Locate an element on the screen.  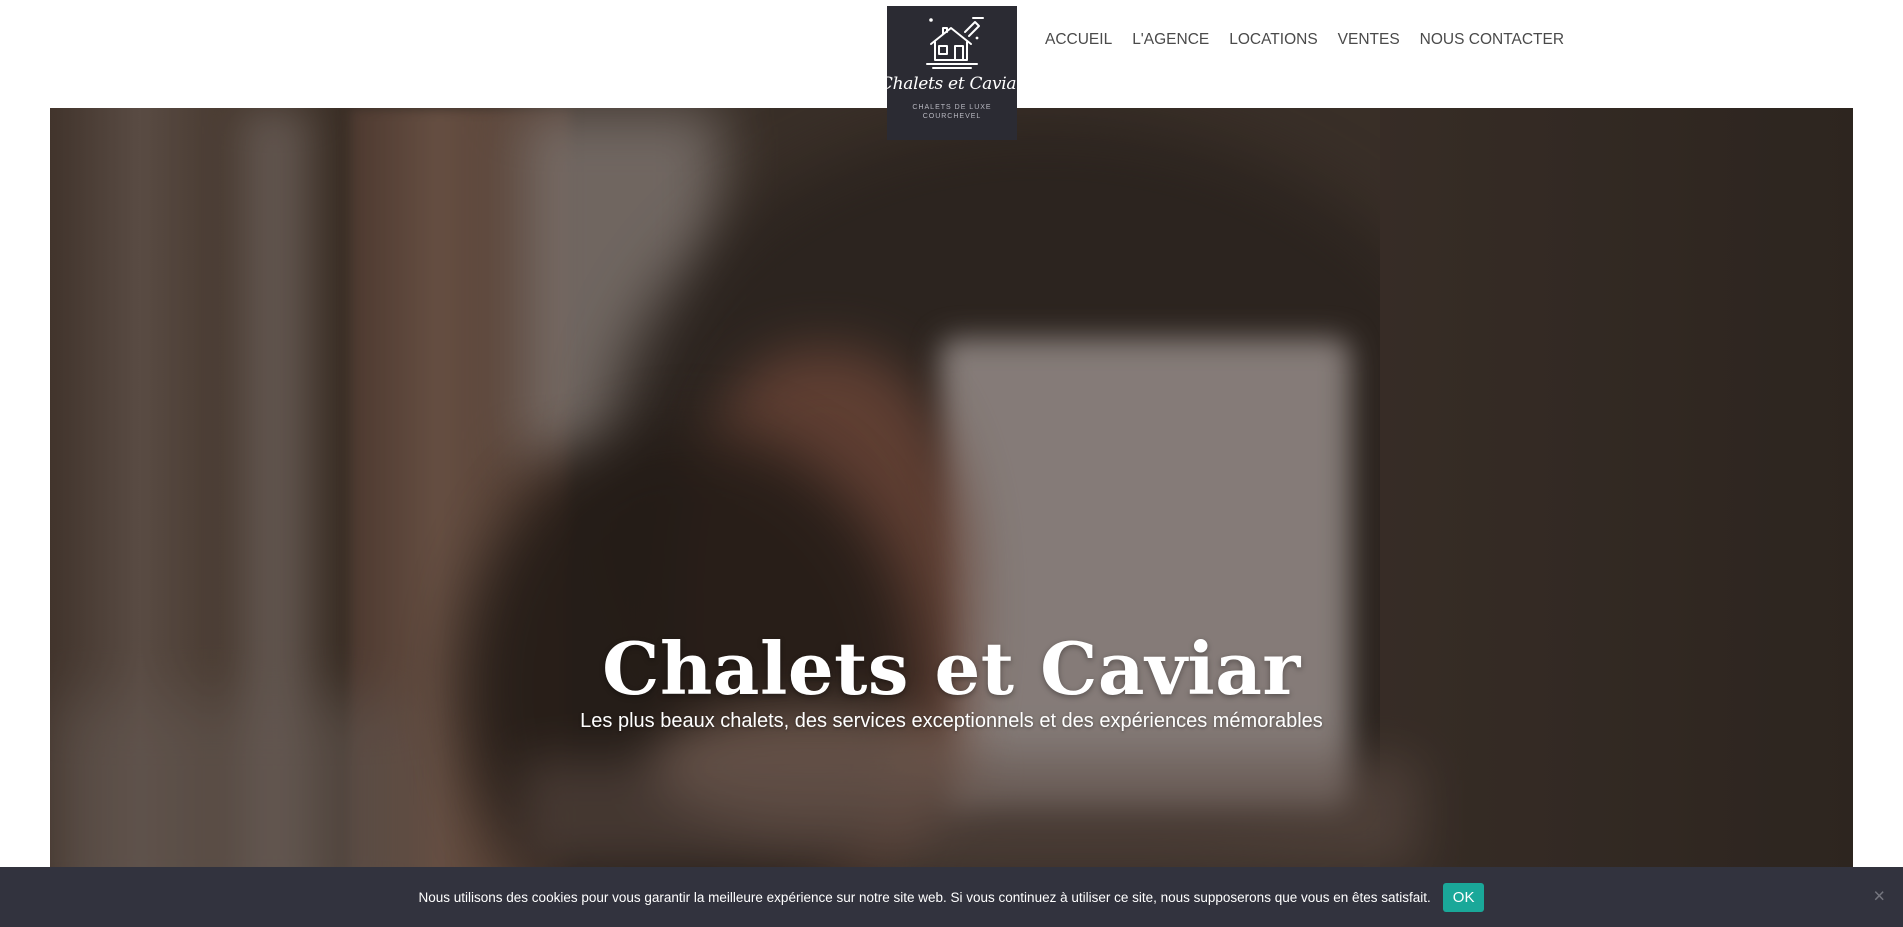
nav-item-accueil: ACCUEIL is located at coordinates (1083, 40).